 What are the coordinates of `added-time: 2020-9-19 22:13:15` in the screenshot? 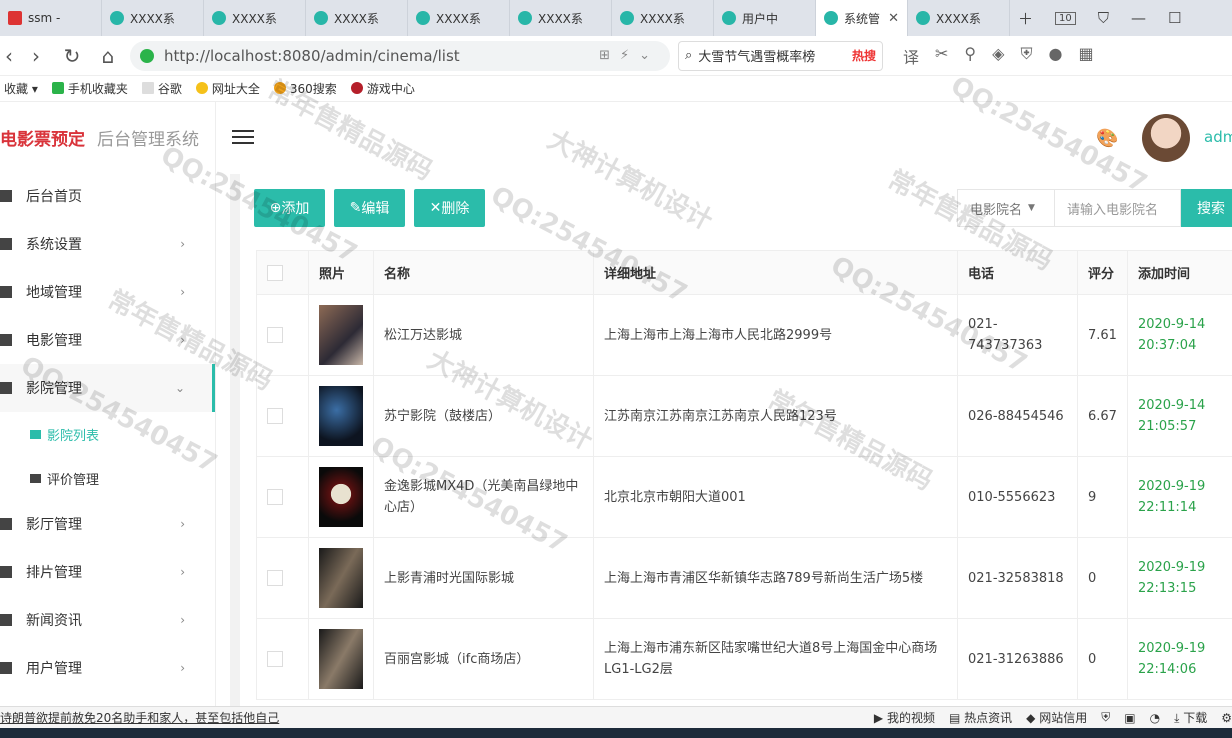 It's located at (1179, 578).